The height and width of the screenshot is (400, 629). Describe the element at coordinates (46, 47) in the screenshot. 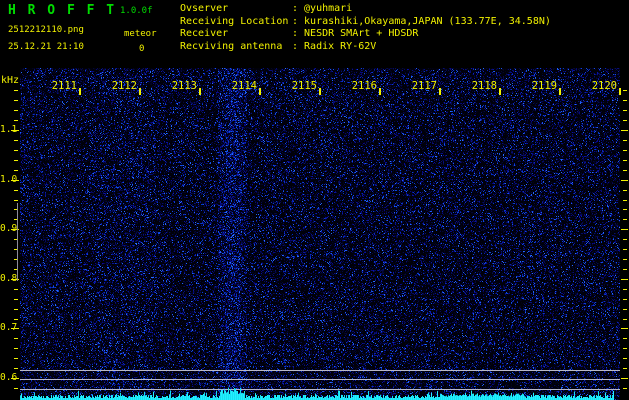

I see `datetime-label: 25.12.21 21:10` at that location.